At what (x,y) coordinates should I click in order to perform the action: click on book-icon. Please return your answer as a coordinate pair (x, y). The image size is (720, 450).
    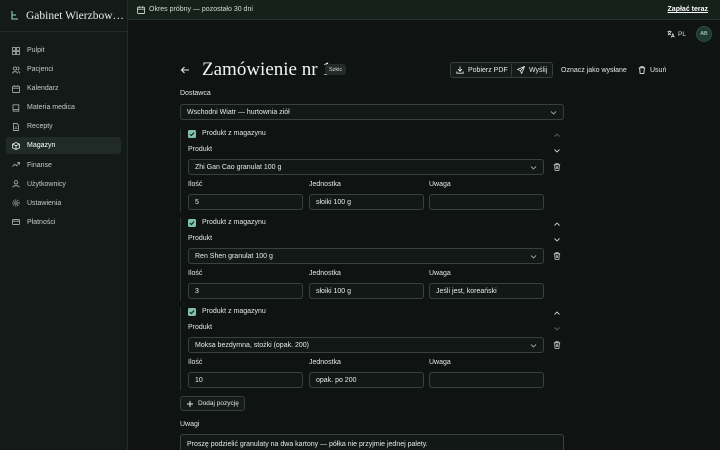
    Looking at the image, I should click on (16, 108).